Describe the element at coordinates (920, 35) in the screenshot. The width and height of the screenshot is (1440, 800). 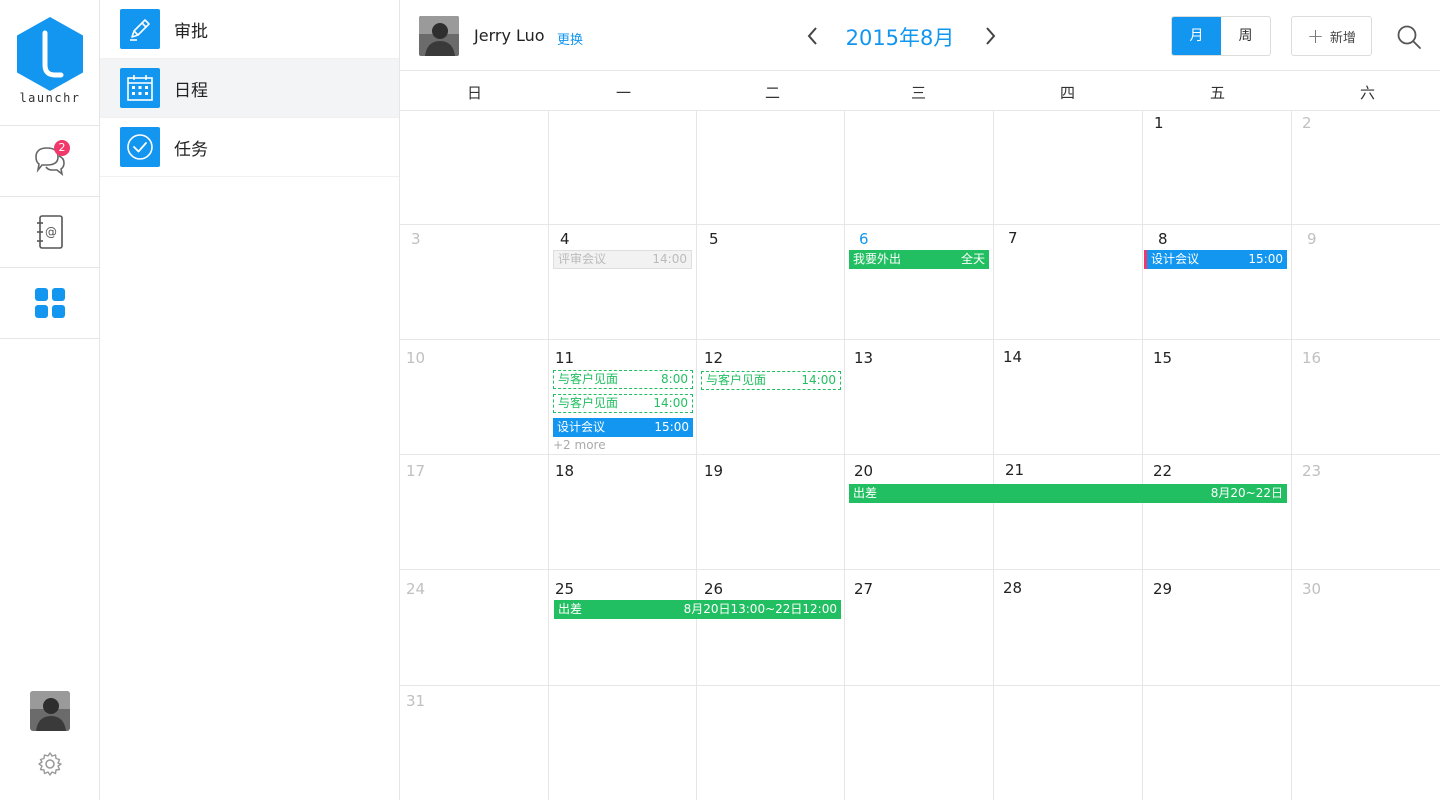
I see `calendar-header: Jerry Luo 更换 2015年8月 月 周 + 新增` at that location.